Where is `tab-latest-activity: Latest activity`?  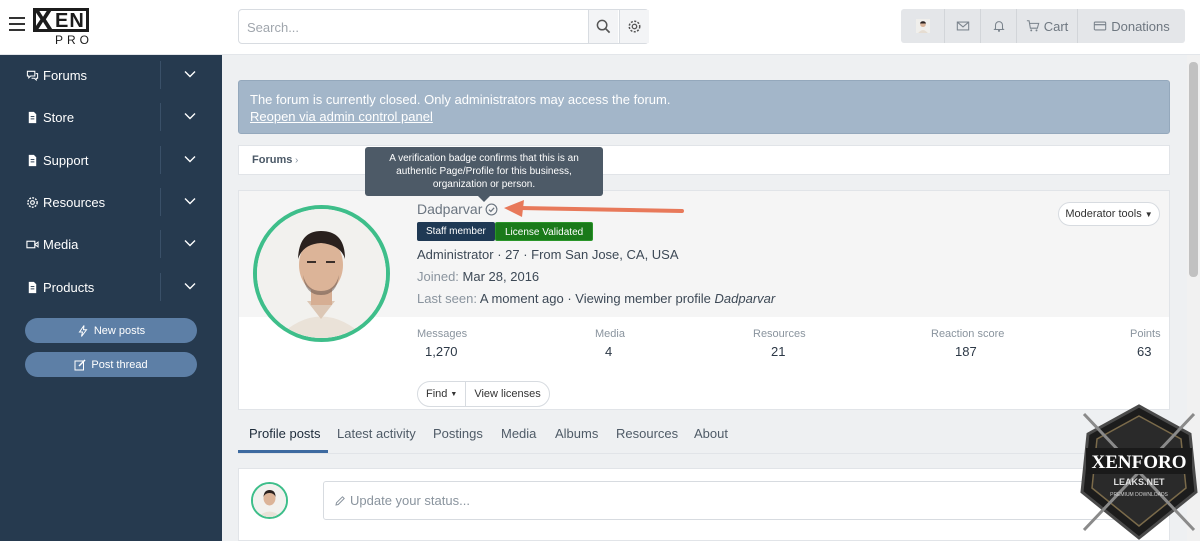 tab-latest-activity: Latest activity is located at coordinates (376, 433).